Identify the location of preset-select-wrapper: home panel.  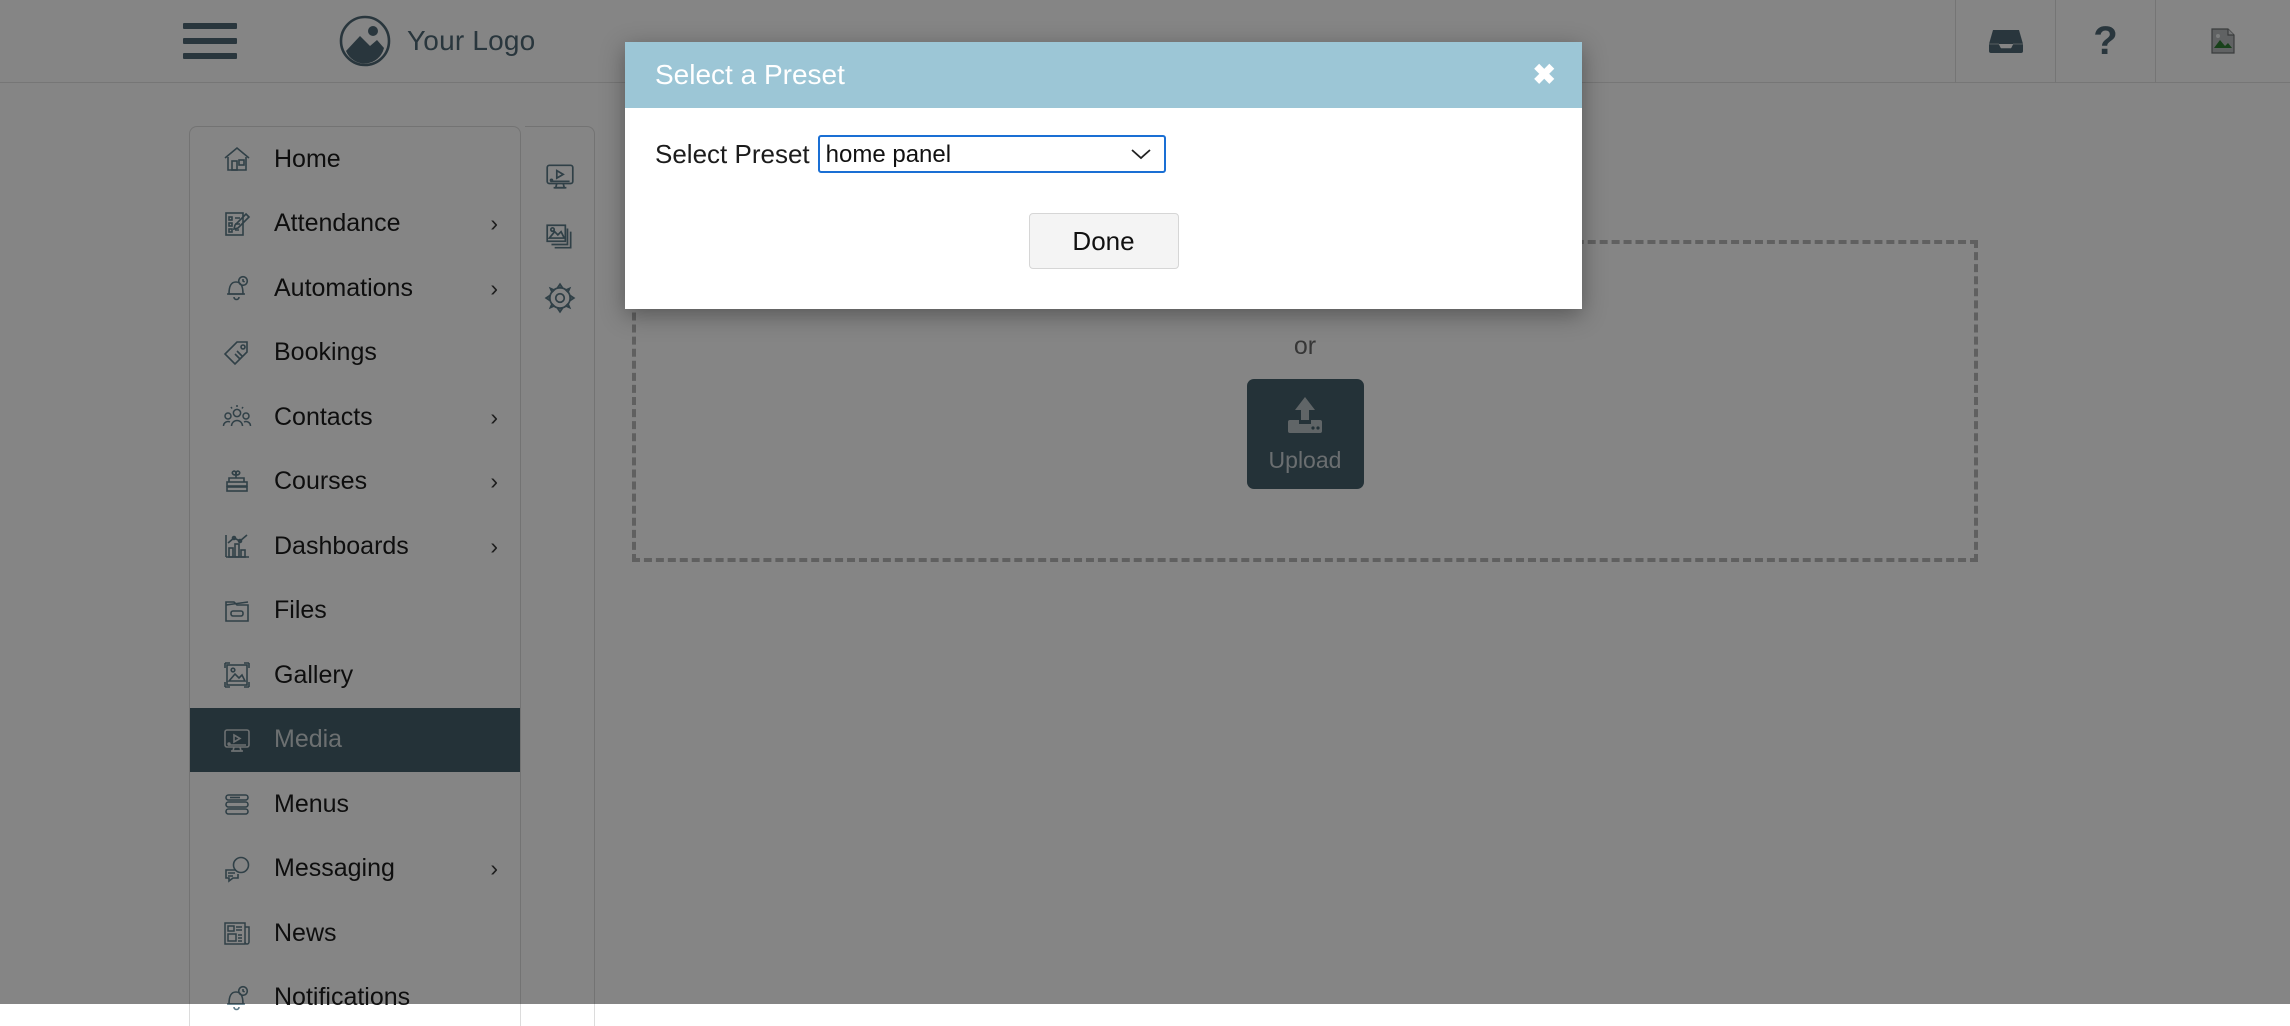
(992, 154).